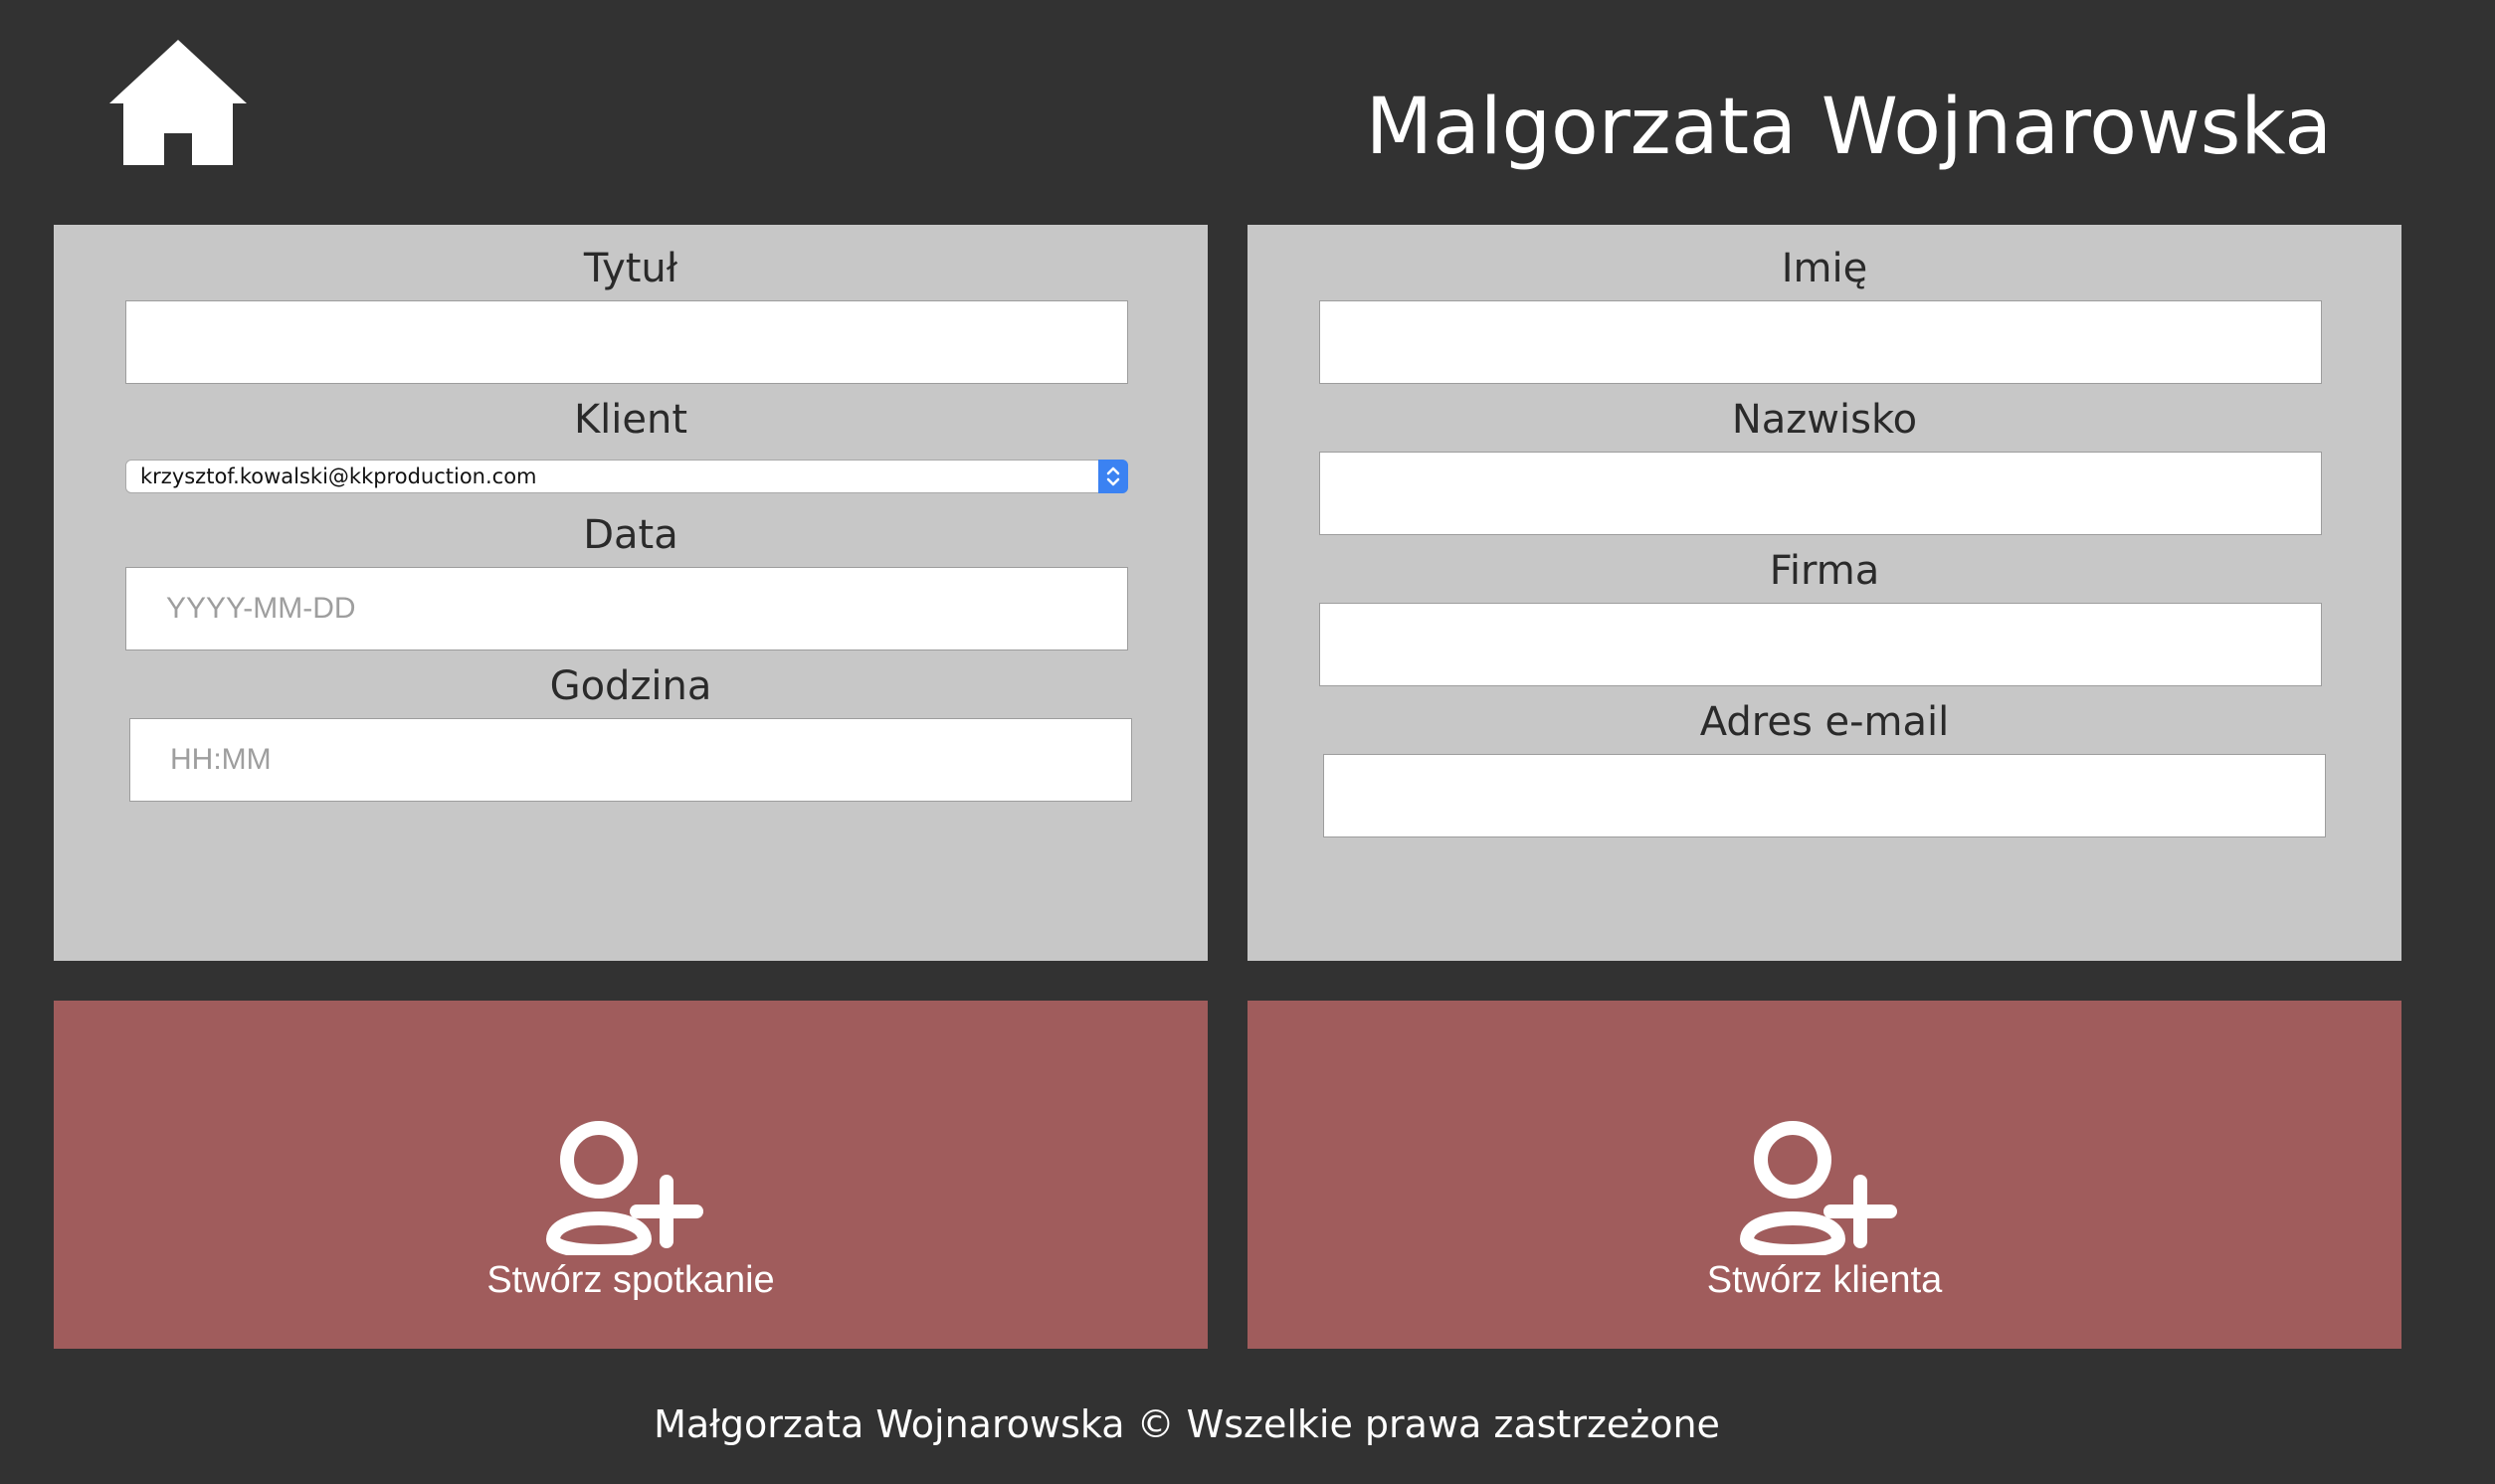 The height and width of the screenshot is (1484, 2495). I want to click on time-input, so click(630, 760).